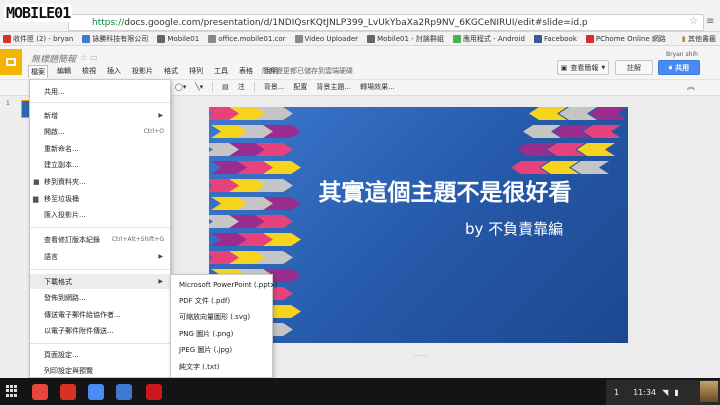 This screenshot has height=405, width=720. I want to click on menu-item: 格式, so click(171, 71).